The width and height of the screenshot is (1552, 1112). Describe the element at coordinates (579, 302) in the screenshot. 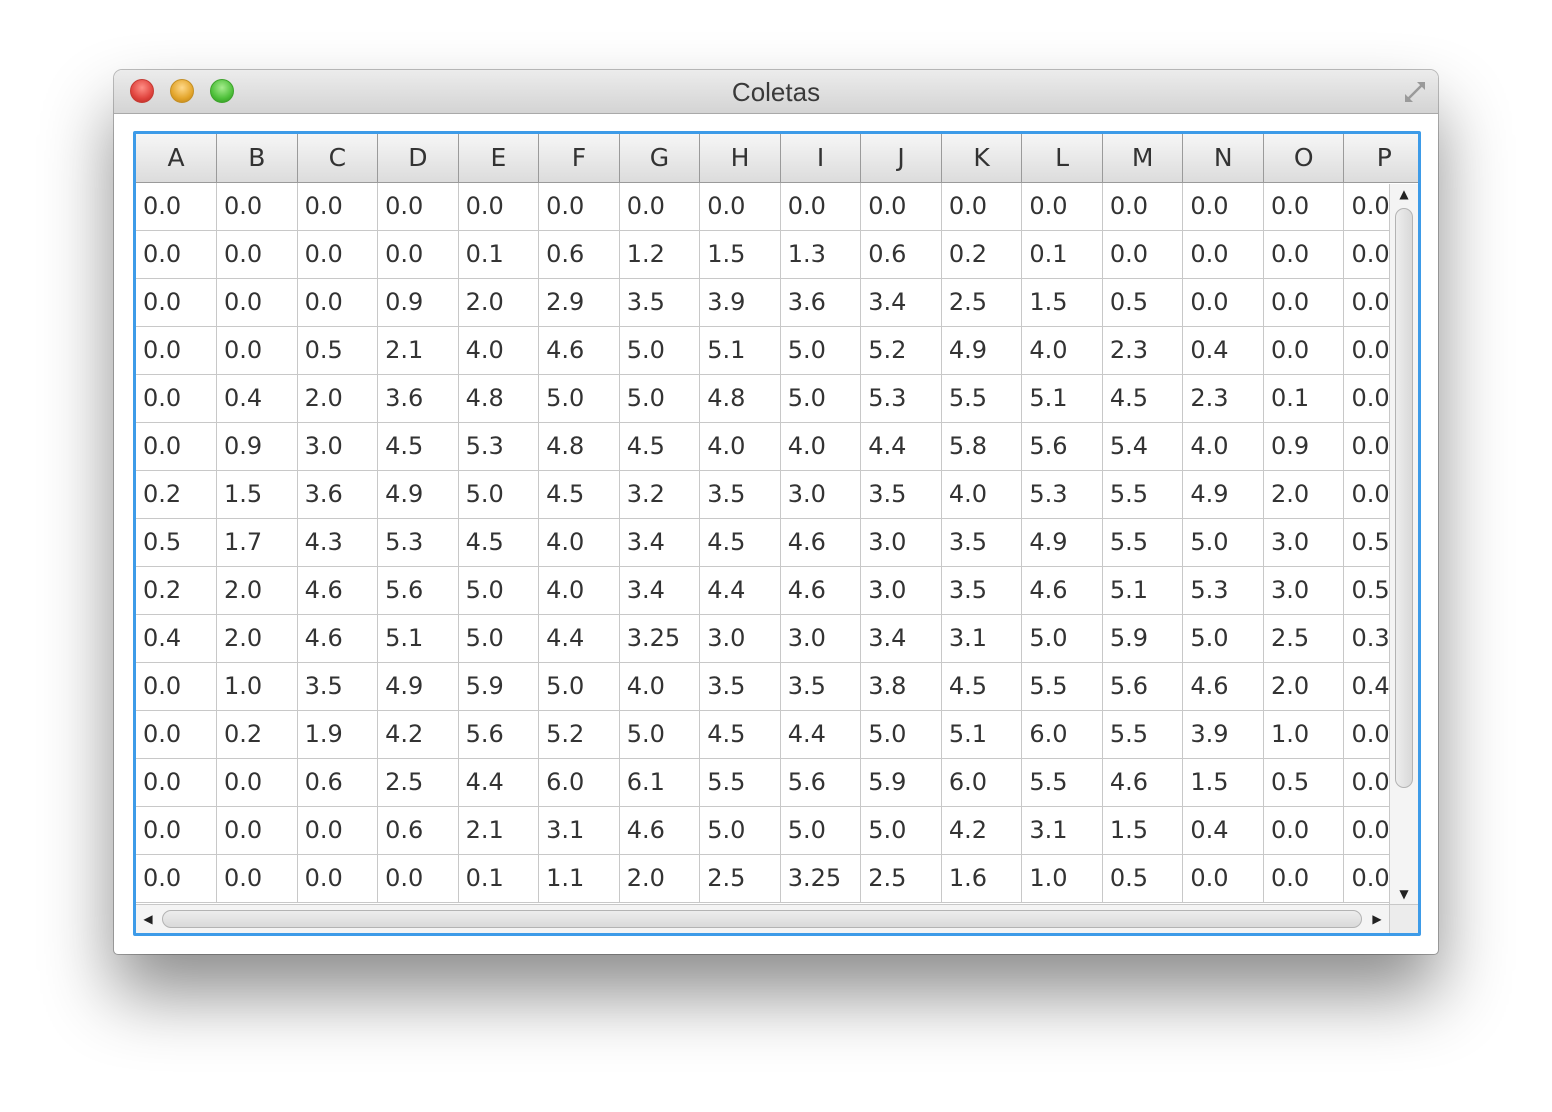

I see `table-cell: 2.9` at that location.